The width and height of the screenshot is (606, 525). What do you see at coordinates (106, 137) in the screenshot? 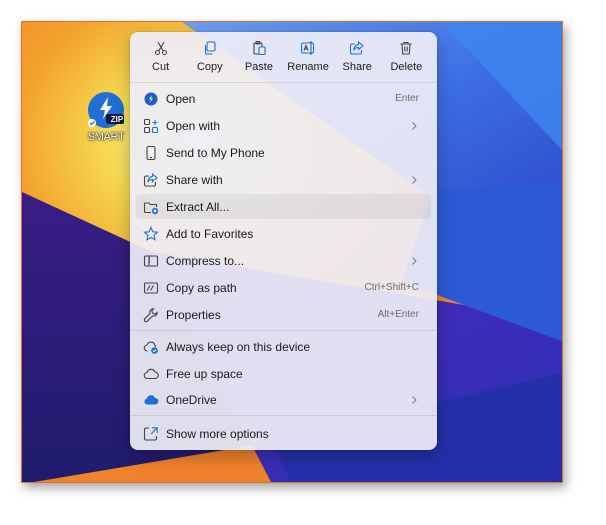
I see `desktop-icon-label: SMART` at bounding box center [106, 137].